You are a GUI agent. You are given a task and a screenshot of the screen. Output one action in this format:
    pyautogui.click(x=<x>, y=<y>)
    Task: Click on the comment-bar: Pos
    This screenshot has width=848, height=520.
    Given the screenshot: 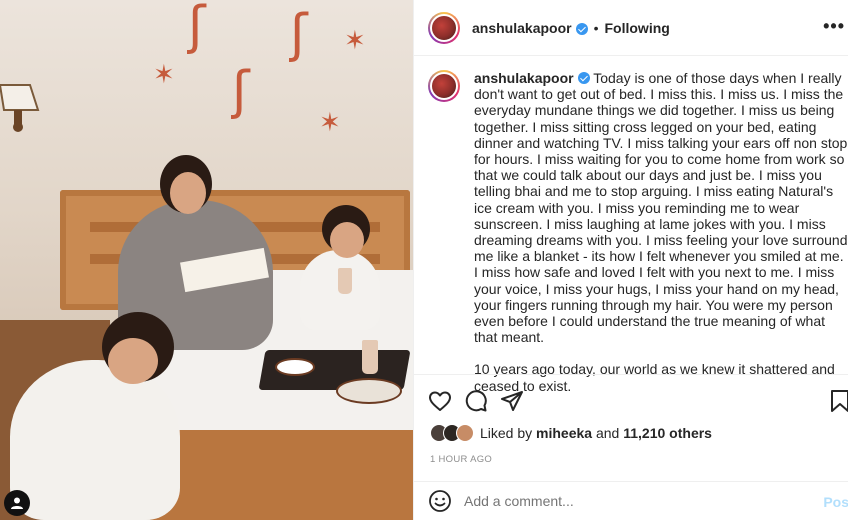 What is the action you would take?
    pyautogui.click(x=631, y=500)
    